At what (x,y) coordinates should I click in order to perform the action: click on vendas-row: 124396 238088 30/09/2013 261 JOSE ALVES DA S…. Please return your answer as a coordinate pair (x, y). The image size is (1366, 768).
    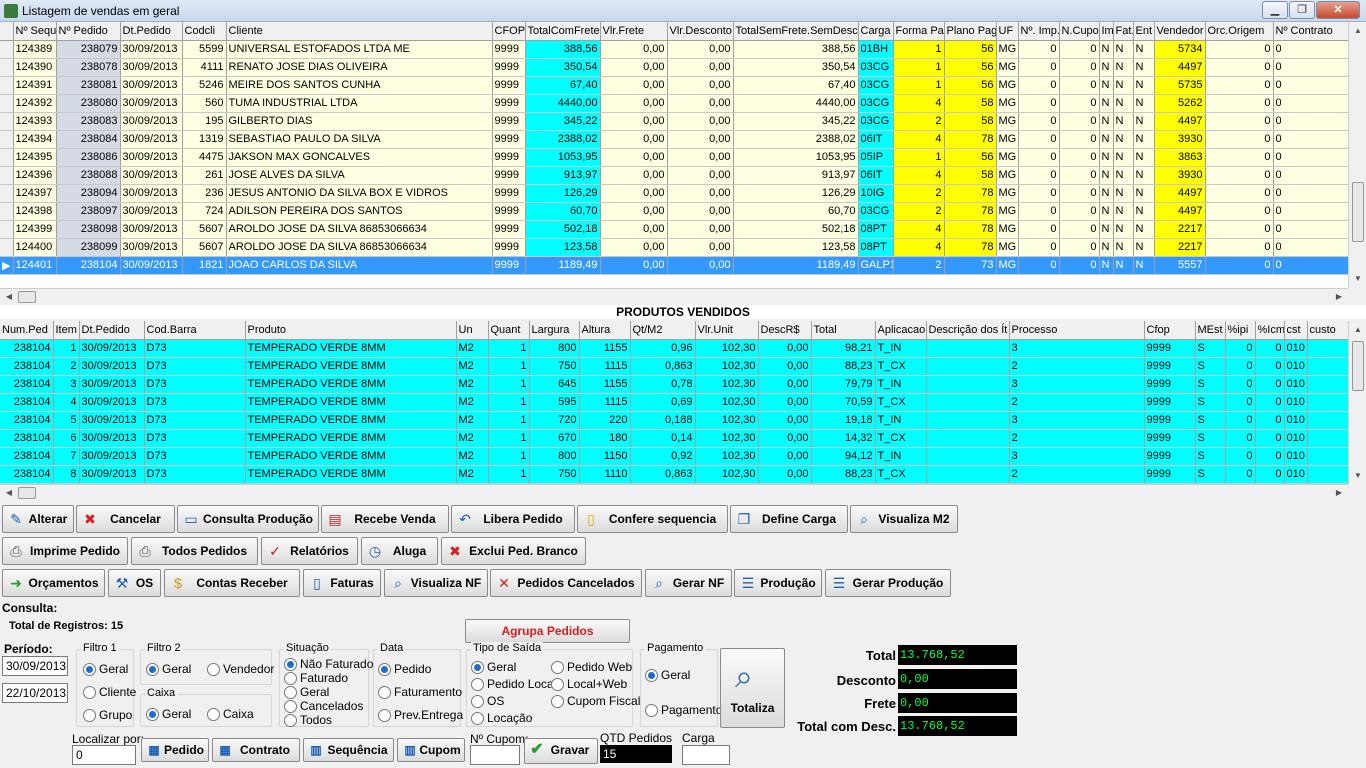
    Looking at the image, I should click on (674, 175).